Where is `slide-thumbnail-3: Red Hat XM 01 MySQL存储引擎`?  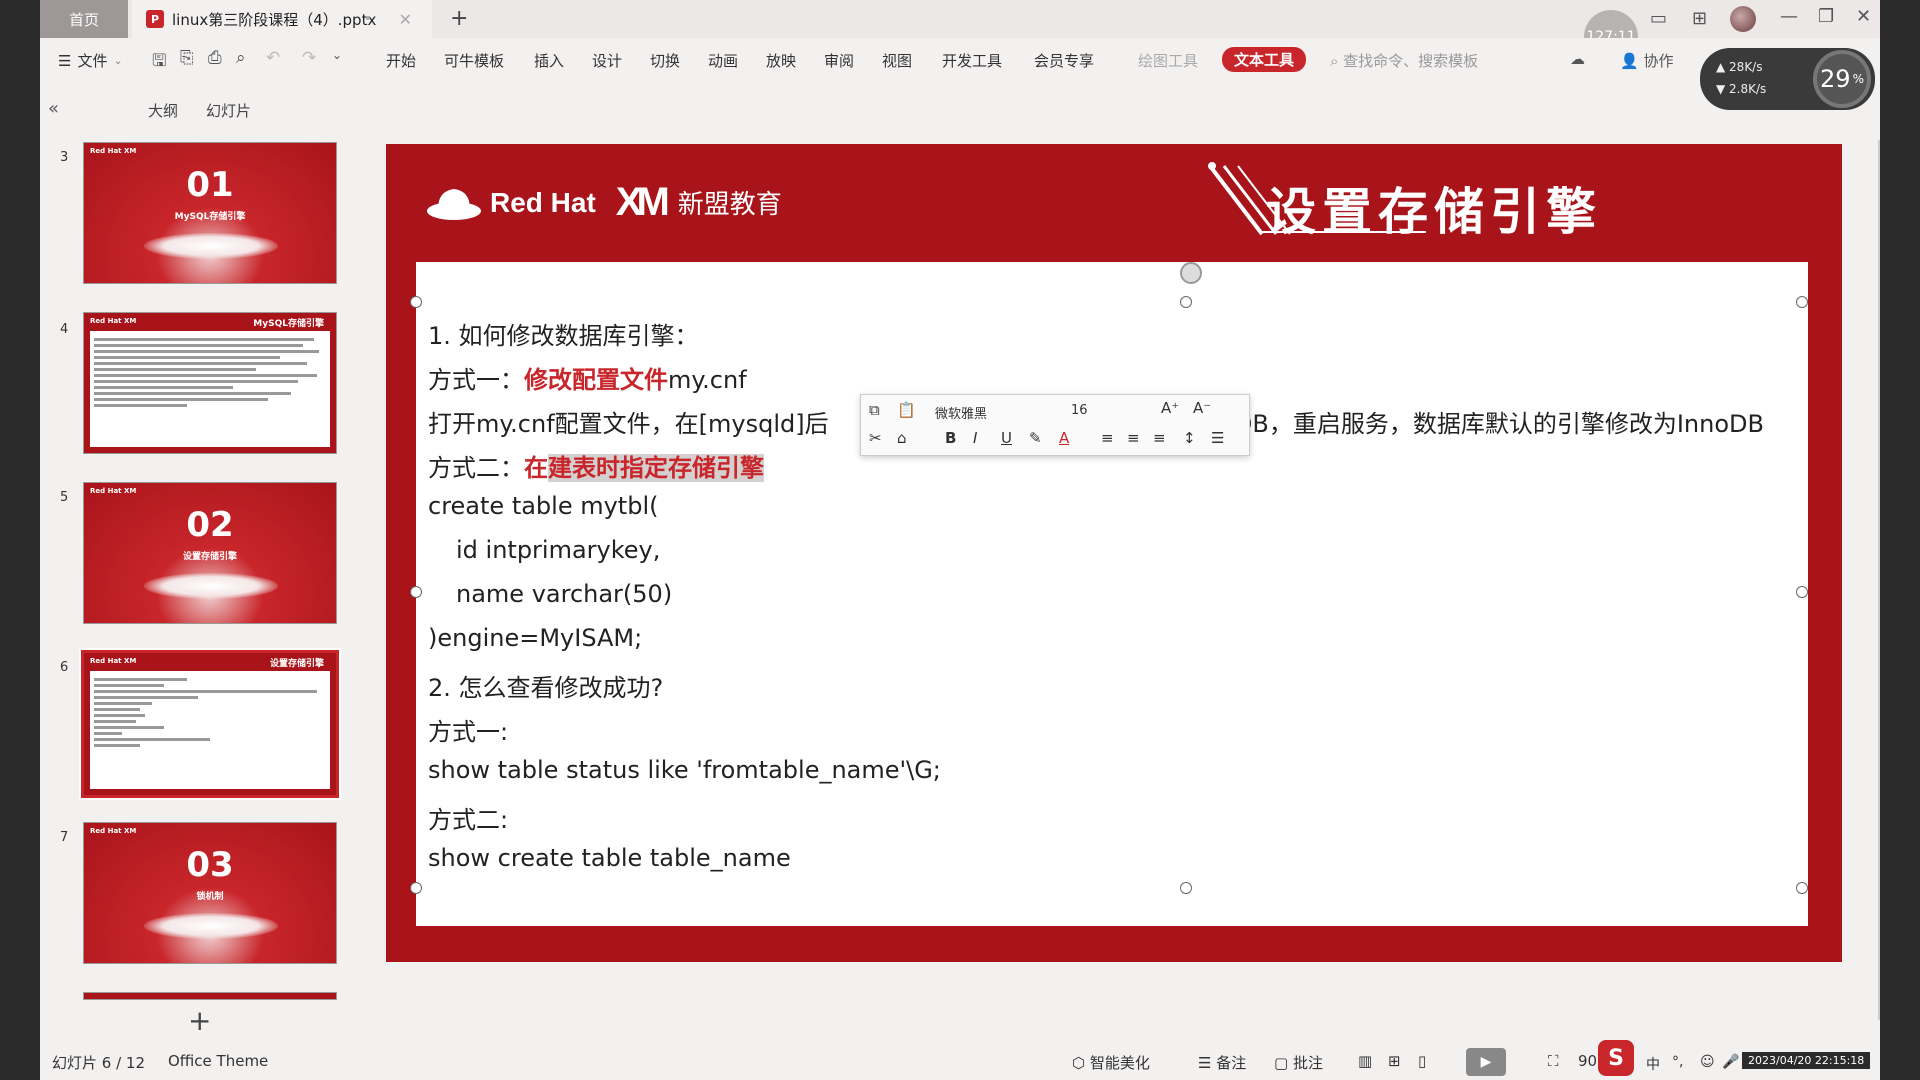 slide-thumbnail-3: Red Hat XM 01 MySQL存储引擎 is located at coordinates (210, 213).